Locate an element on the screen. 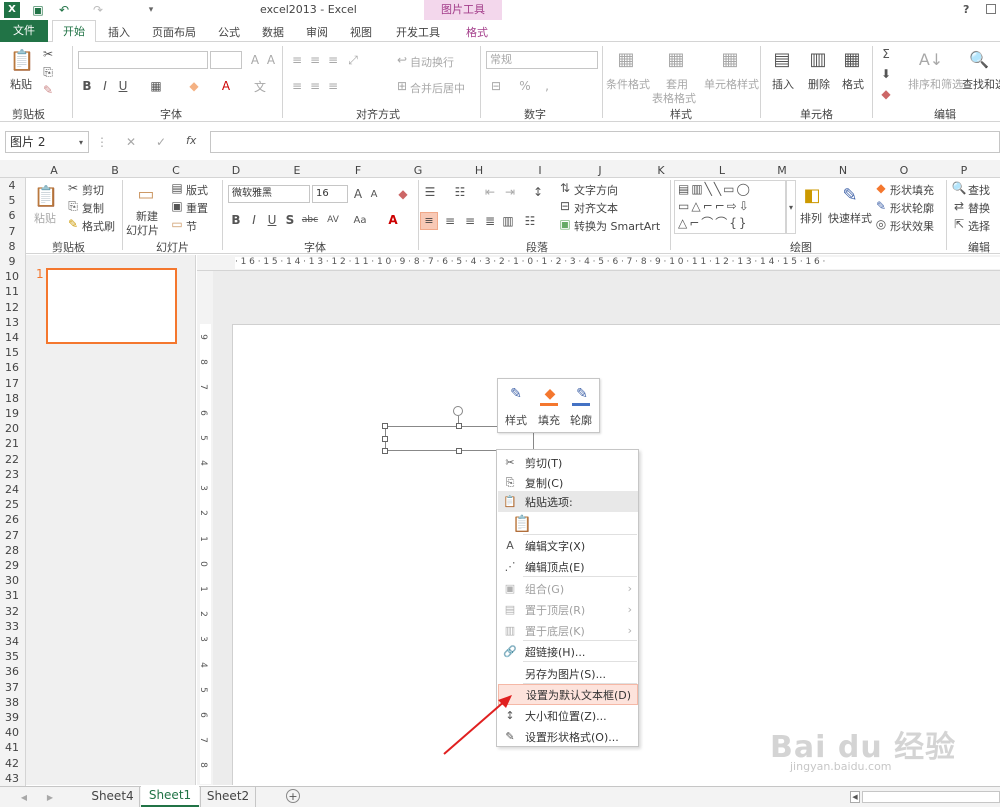 This screenshot has height=807, width=1000. rotation-handle-icon is located at coordinates (458, 411).